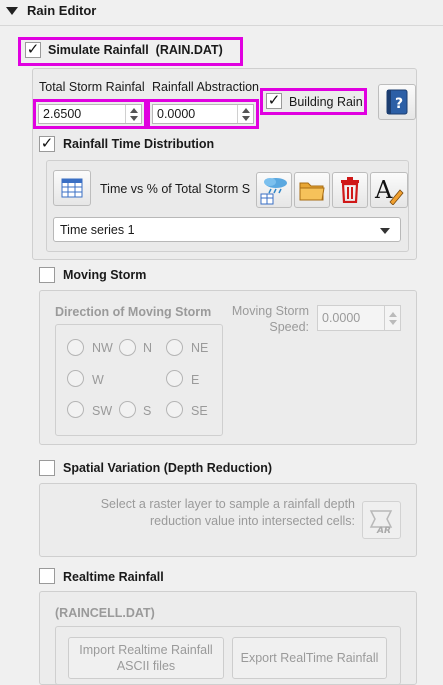  I want to click on radio-s, so click(127, 409).